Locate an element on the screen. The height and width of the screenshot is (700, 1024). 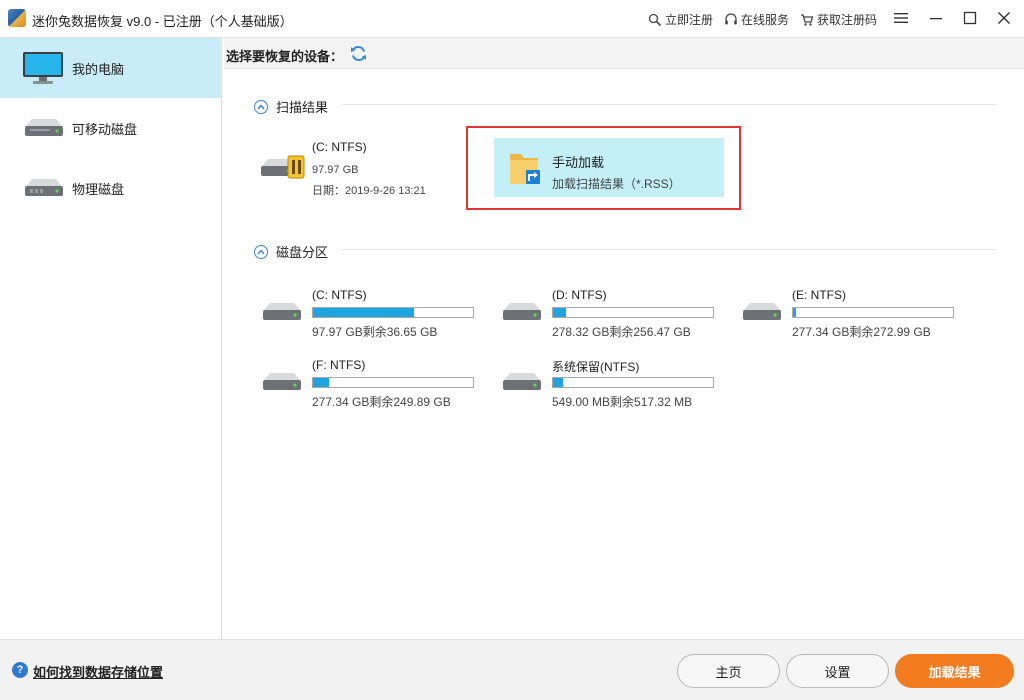
key-search-icon is located at coordinates (655, 19).